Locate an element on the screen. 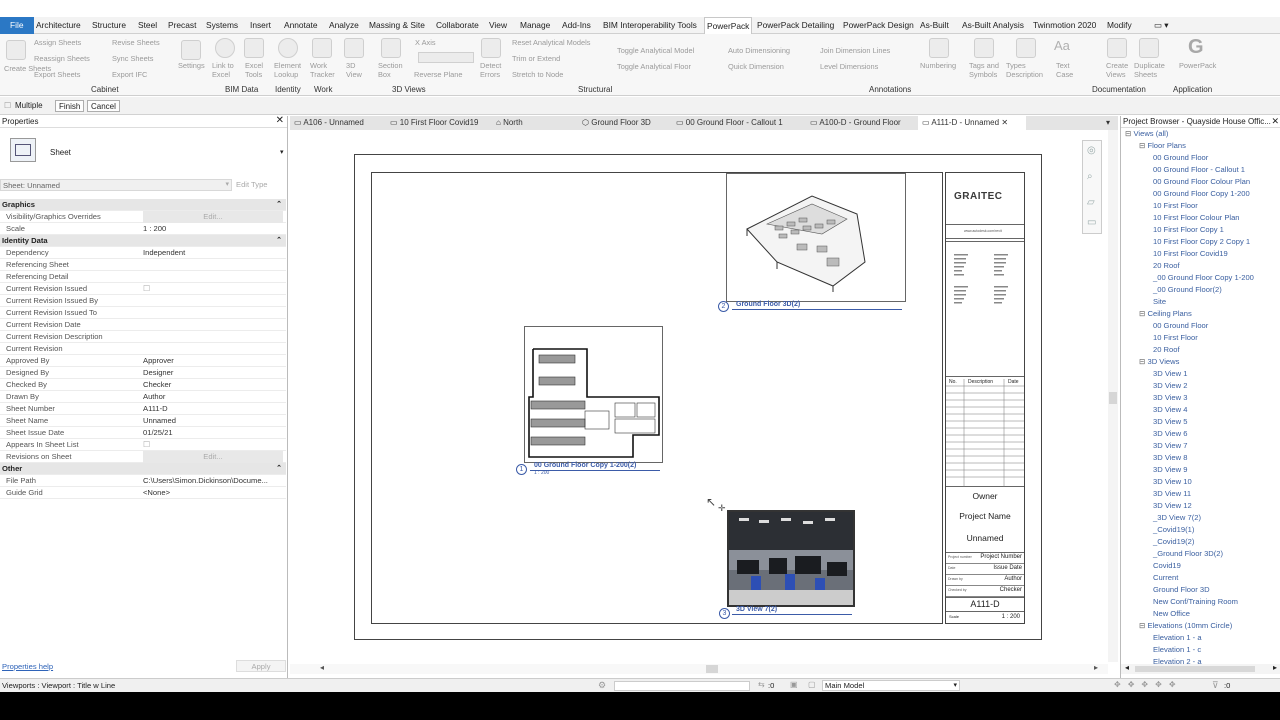 The image size is (1280, 720). vertical-scrollbar is located at coordinates (1113, 396).